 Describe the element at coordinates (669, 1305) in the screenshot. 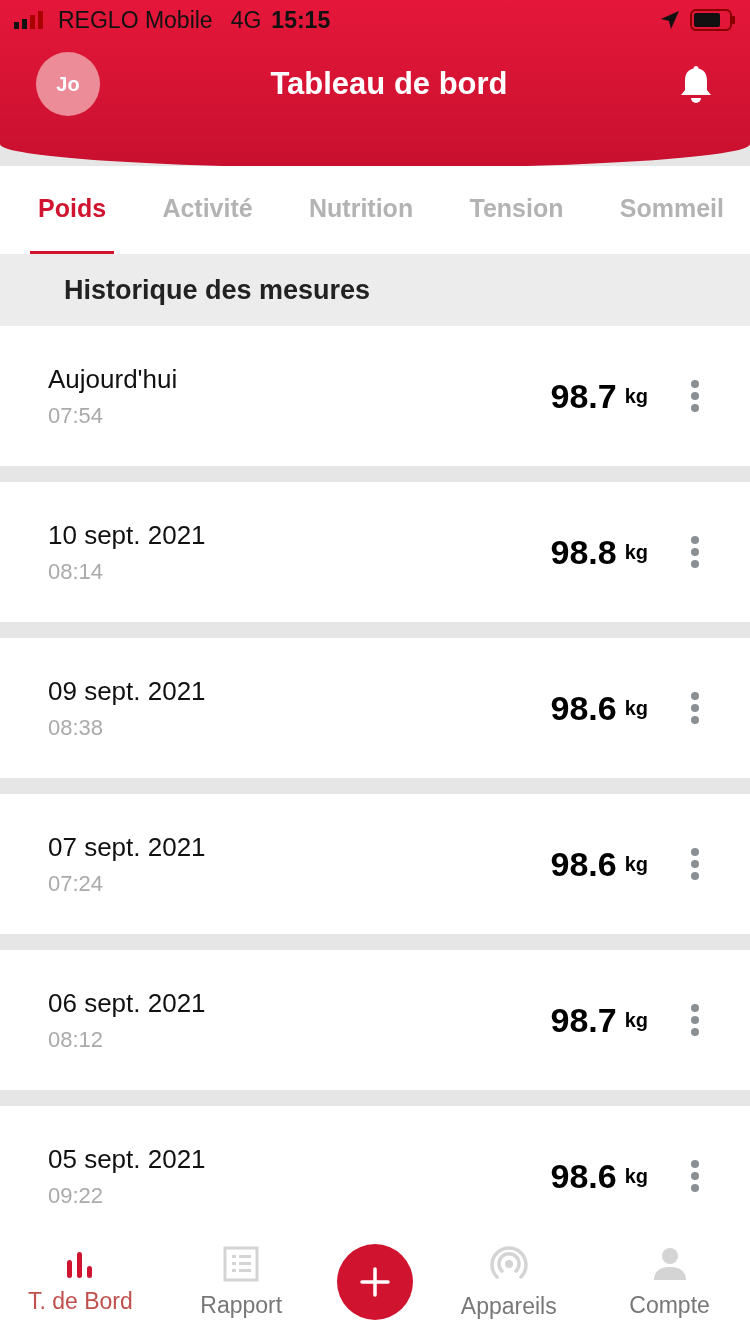

I see `nav-label: Compte` at that location.